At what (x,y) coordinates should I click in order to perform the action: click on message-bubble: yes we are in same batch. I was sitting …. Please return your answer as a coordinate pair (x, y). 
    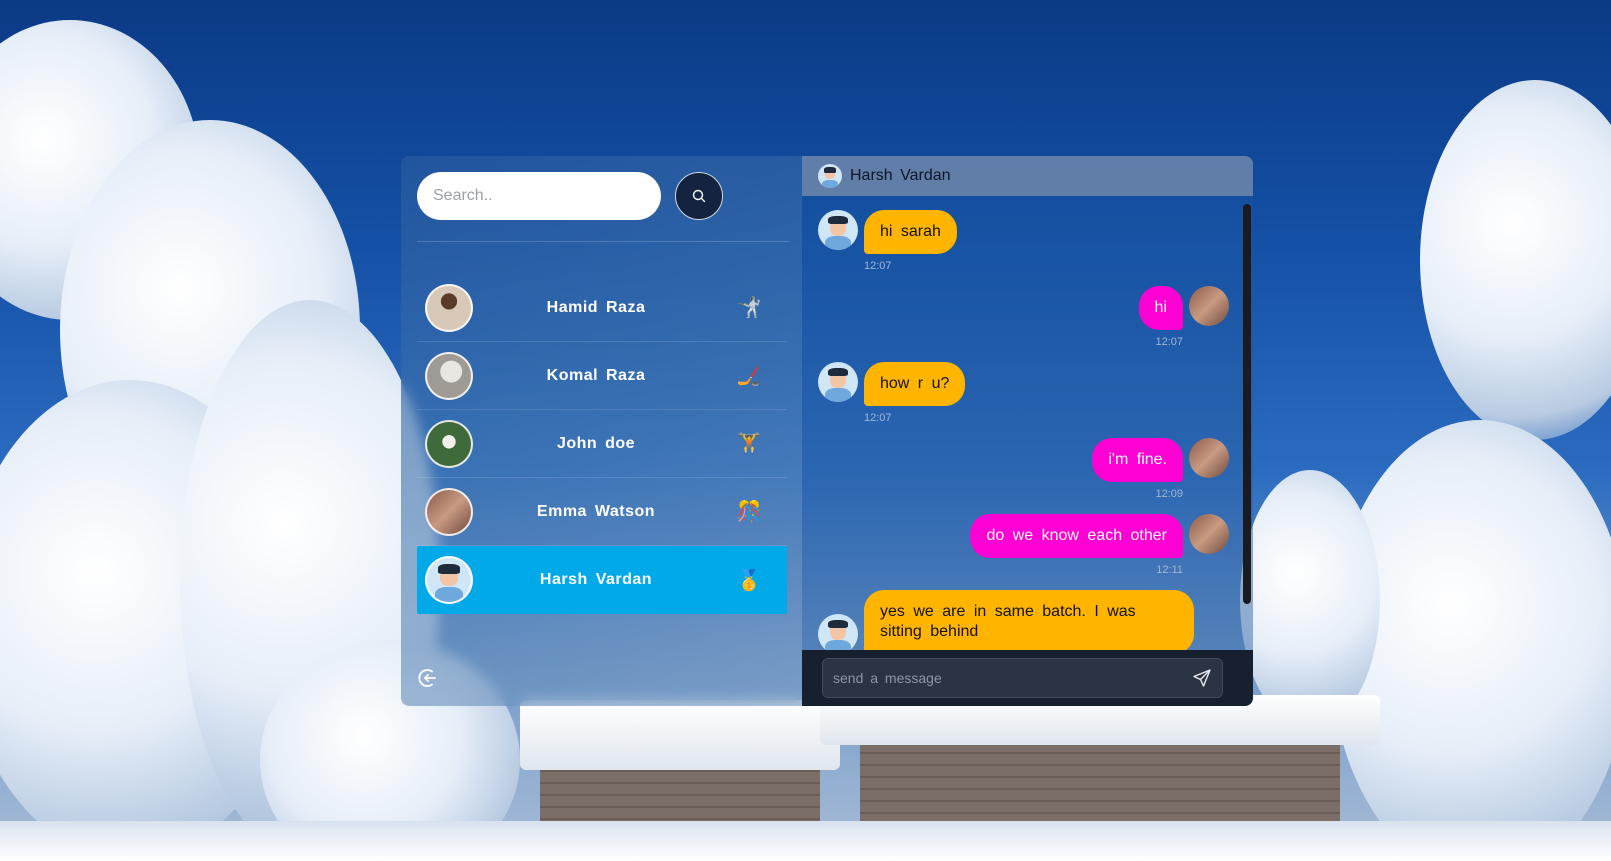
    Looking at the image, I should click on (1029, 620).